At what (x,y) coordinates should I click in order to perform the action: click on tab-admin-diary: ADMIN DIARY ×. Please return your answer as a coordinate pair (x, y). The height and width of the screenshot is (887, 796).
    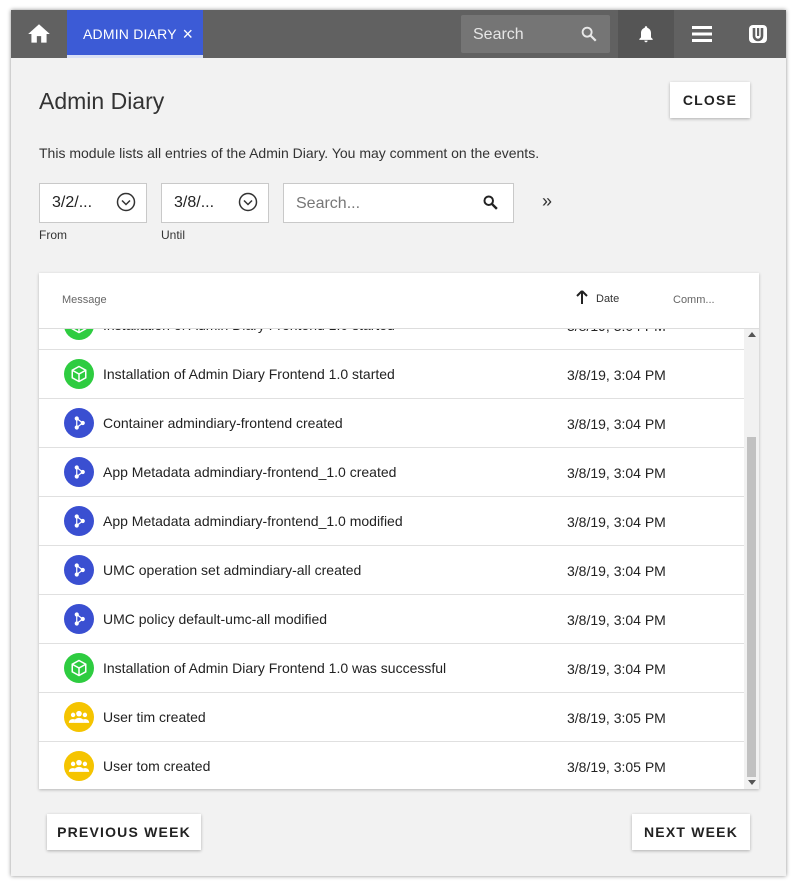
    Looking at the image, I should click on (135, 34).